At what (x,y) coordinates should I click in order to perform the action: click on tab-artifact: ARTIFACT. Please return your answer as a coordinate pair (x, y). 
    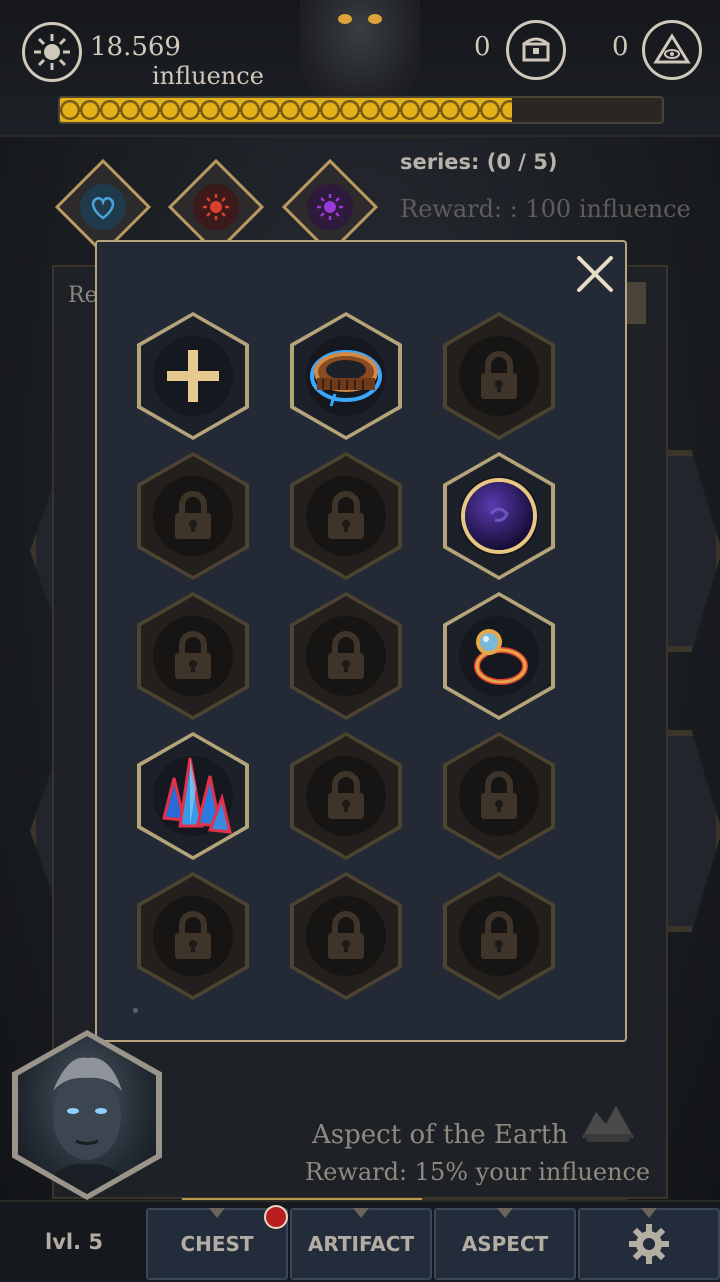
    Looking at the image, I should click on (361, 1244).